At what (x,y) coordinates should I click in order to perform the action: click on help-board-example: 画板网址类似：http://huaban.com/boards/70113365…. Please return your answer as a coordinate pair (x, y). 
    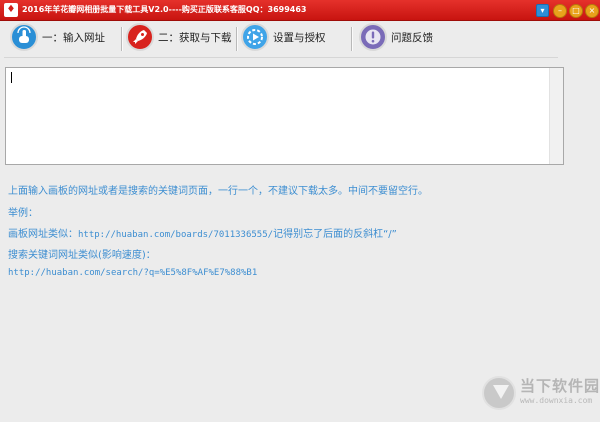
    Looking at the image, I should click on (202, 232).